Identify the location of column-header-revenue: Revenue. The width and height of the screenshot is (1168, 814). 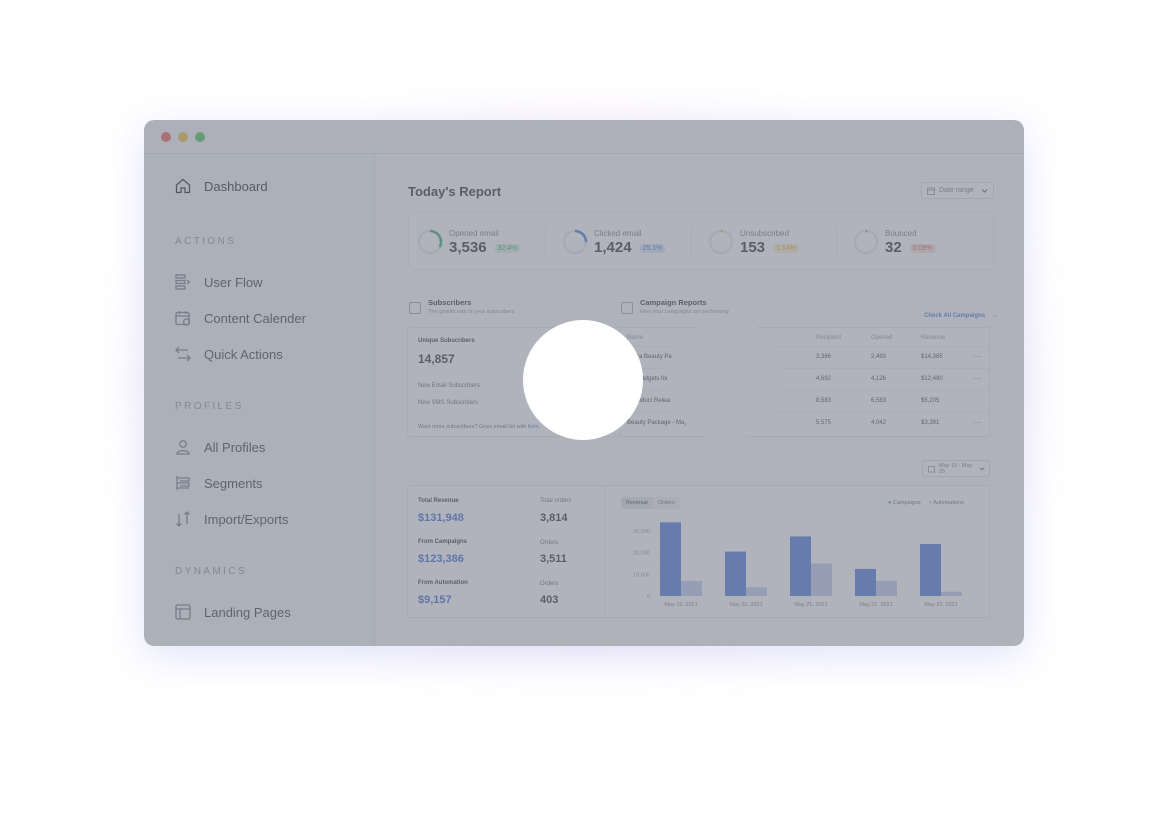
(933, 338).